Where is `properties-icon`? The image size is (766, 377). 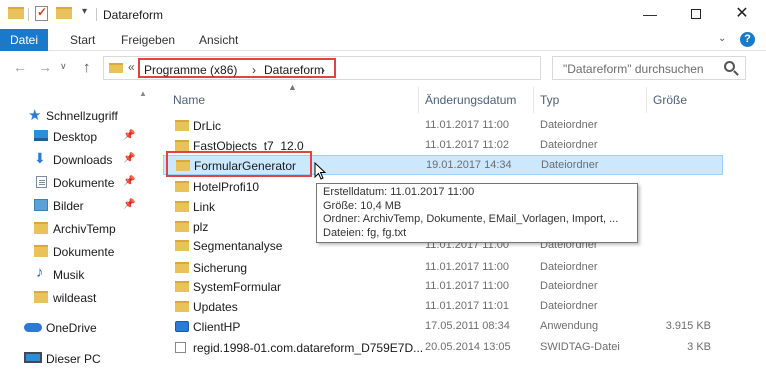
properties-icon is located at coordinates (41, 13).